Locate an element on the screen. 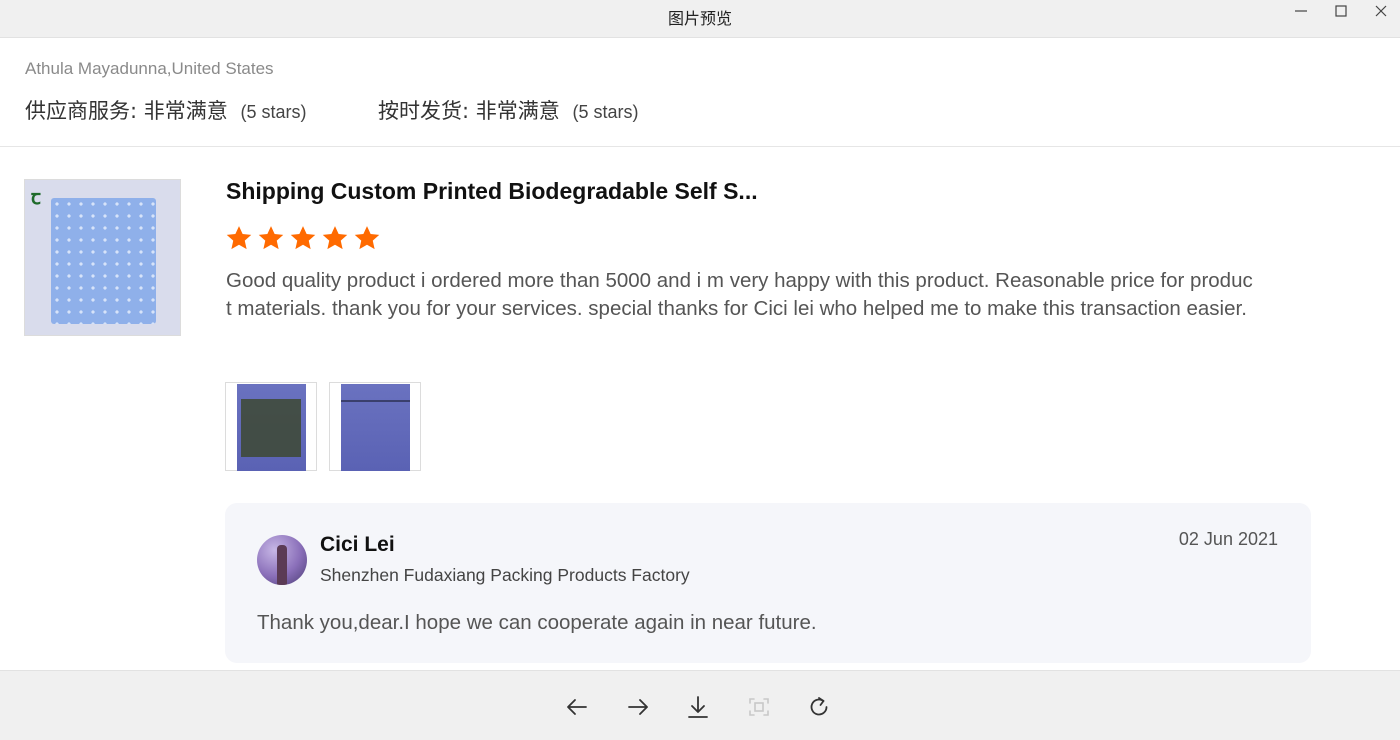 This screenshot has width=1400, height=740. divider is located at coordinates (700, 146).